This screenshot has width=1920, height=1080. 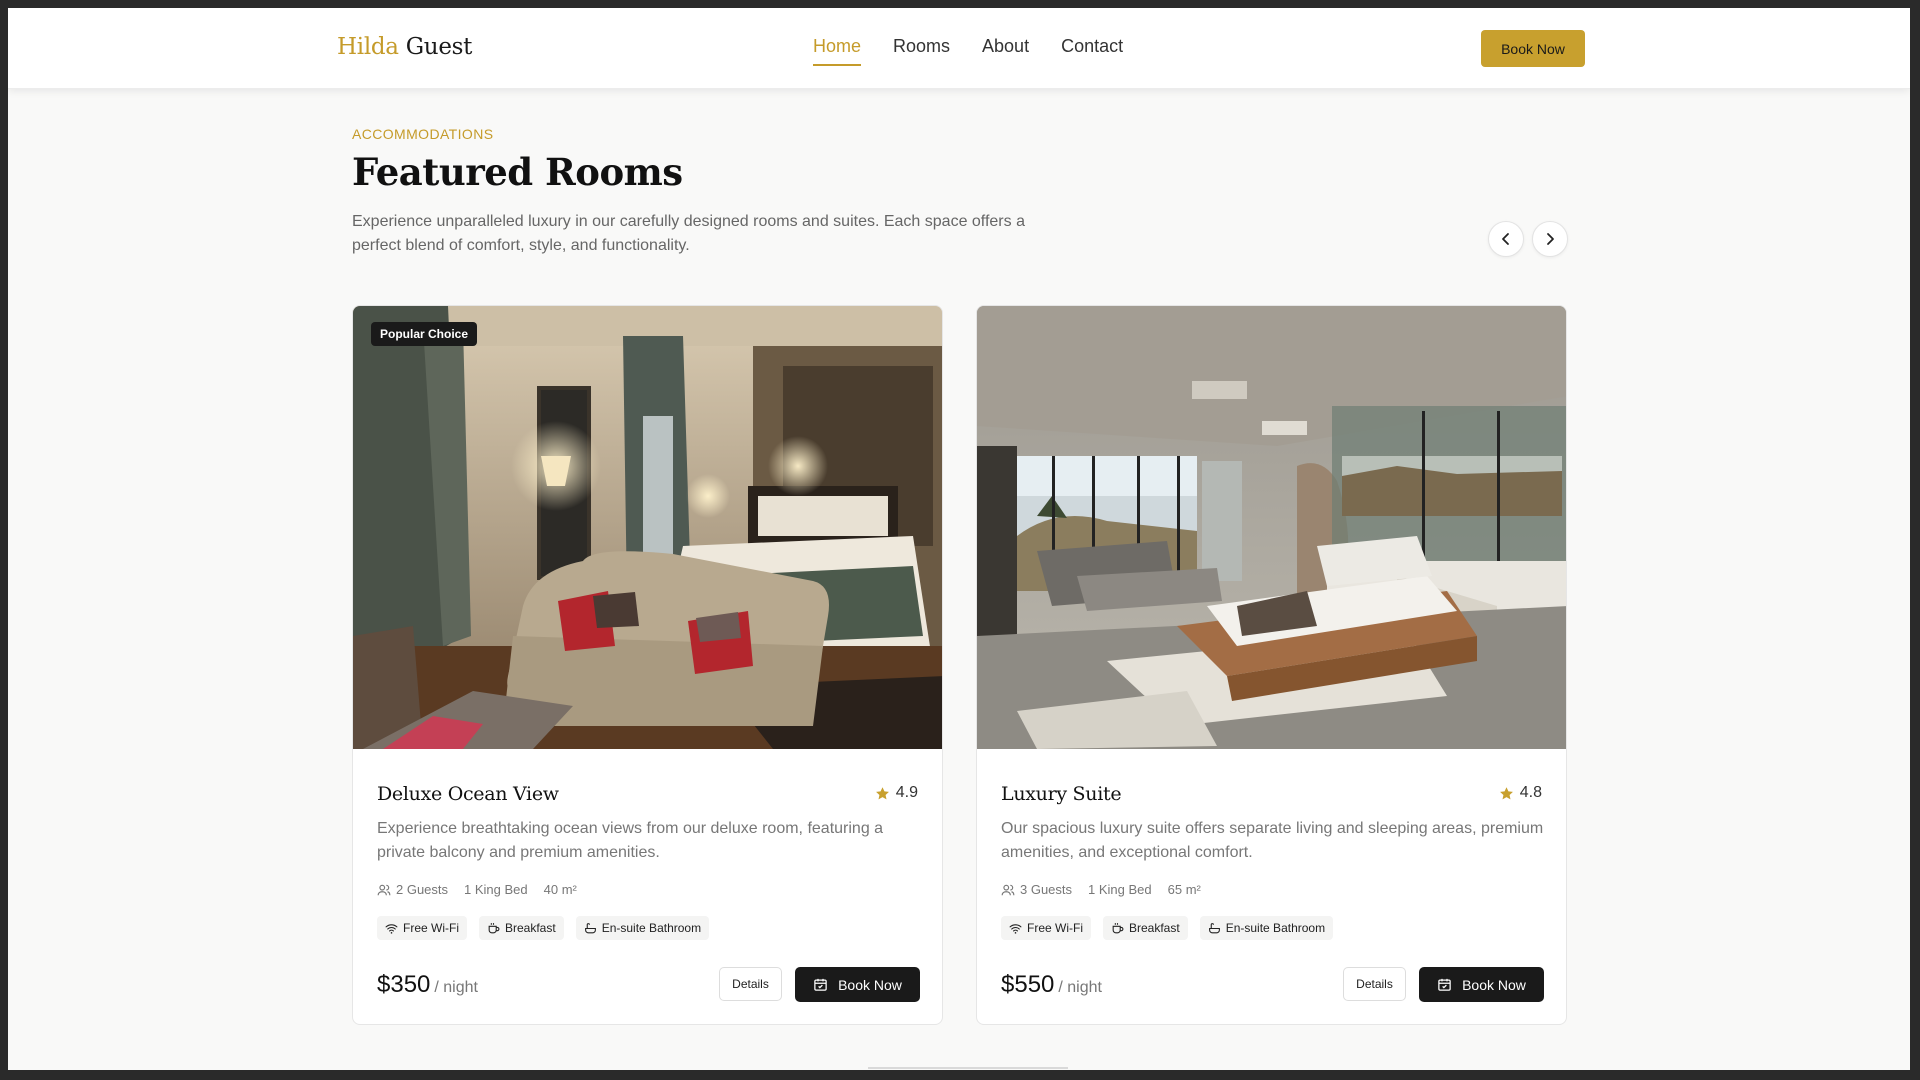 What do you see at coordinates (647, 527) in the screenshot?
I see `room-image: Popular Choice` at bounding box center [647, 527].